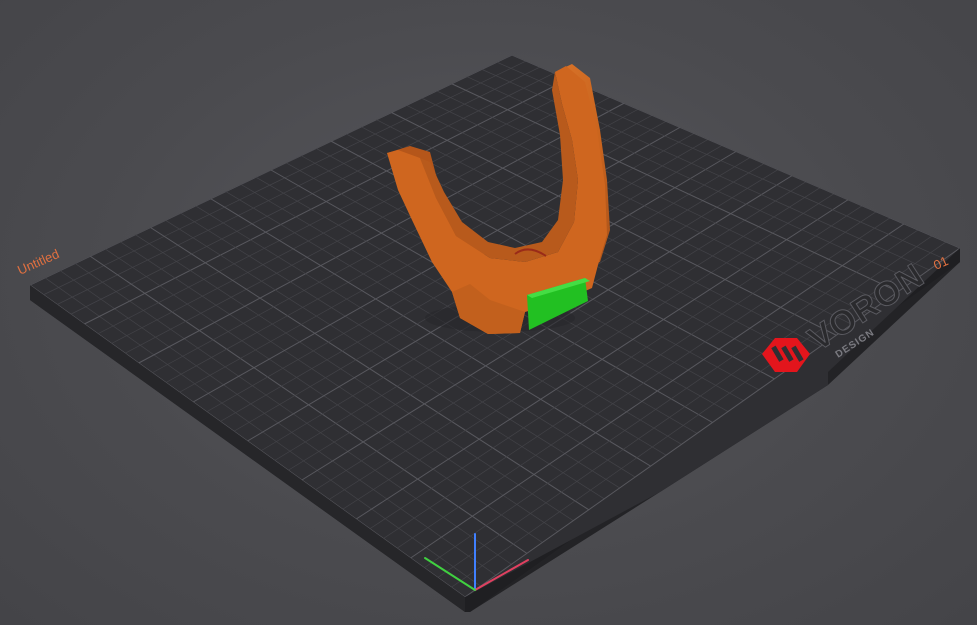 This screenshot has height=625, width=977. What do you see at coordinates (38, 262) in the screenshot?
I see `plate-name-label: Untitled` at bounding box center [38, 262].